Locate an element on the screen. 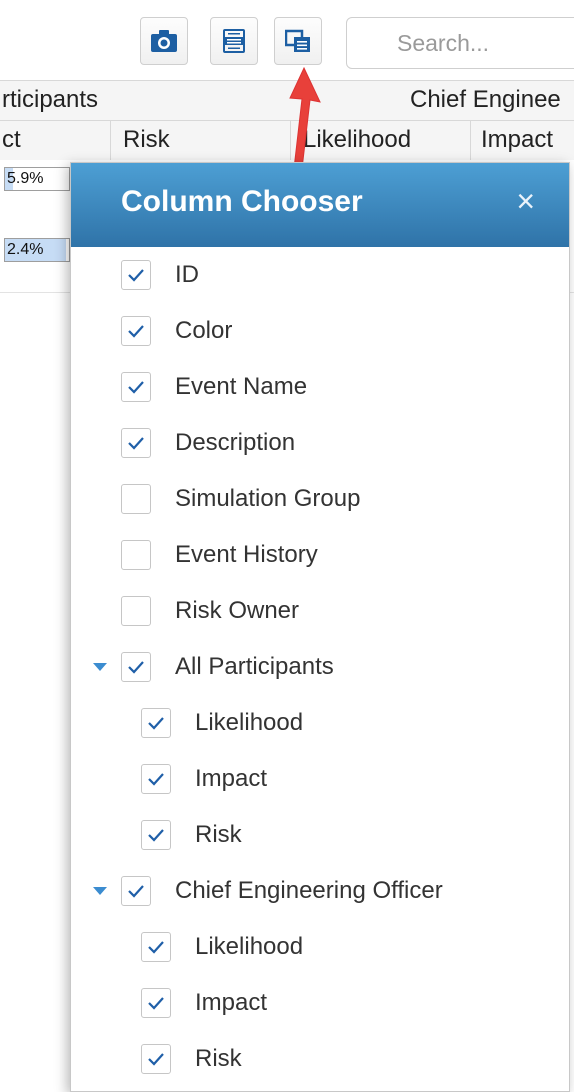 Image resolution: width=574 pixels, height=1092 pixels. column-header-impact: ct is located at coordinates (55, 140).